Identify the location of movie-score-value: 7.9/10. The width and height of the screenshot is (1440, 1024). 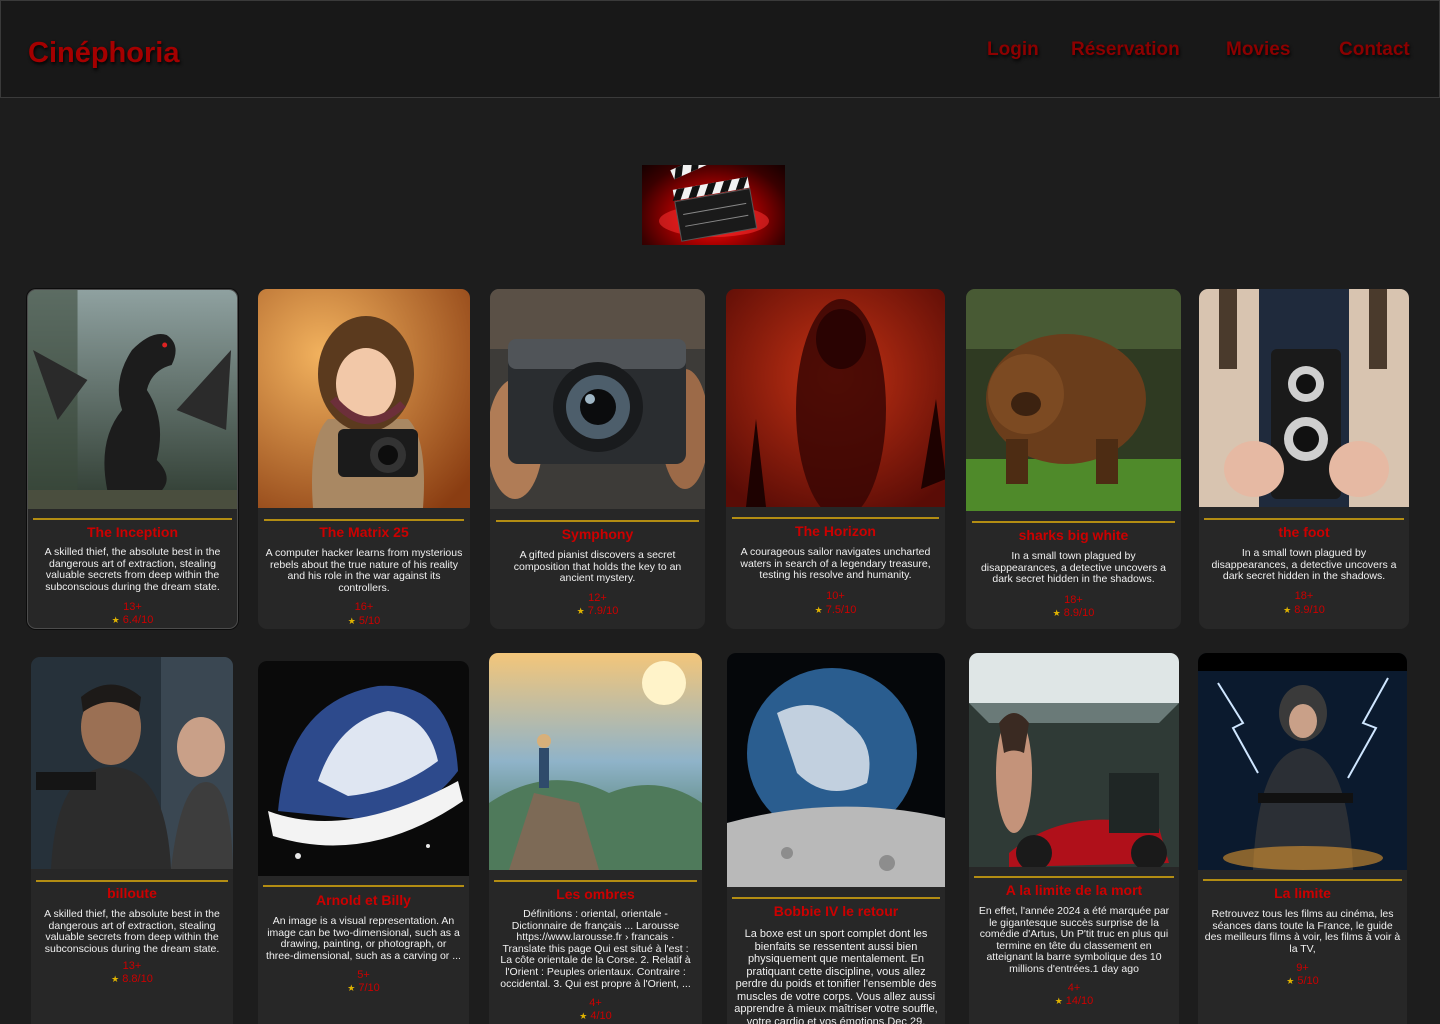
(603, 611).